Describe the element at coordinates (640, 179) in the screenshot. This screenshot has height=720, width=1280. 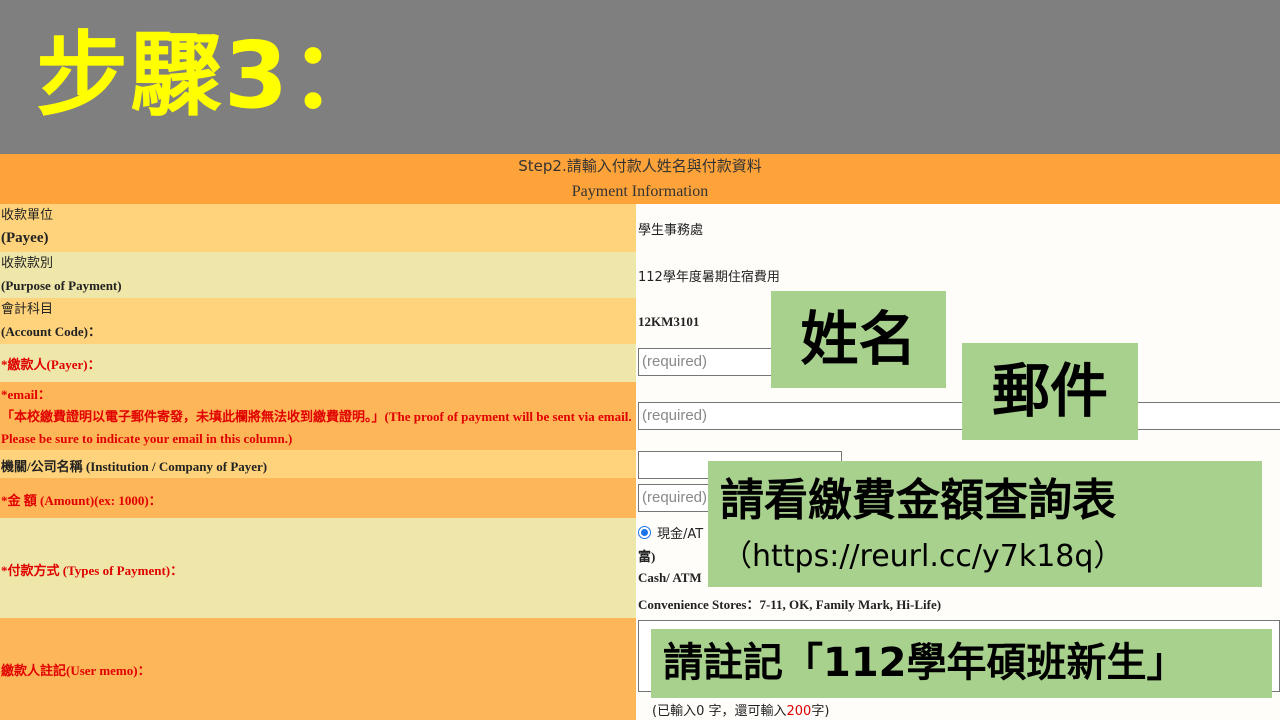
I see `form-header: Step2.請輸入付款人姓名與付款資料 Payment Information` at that location.